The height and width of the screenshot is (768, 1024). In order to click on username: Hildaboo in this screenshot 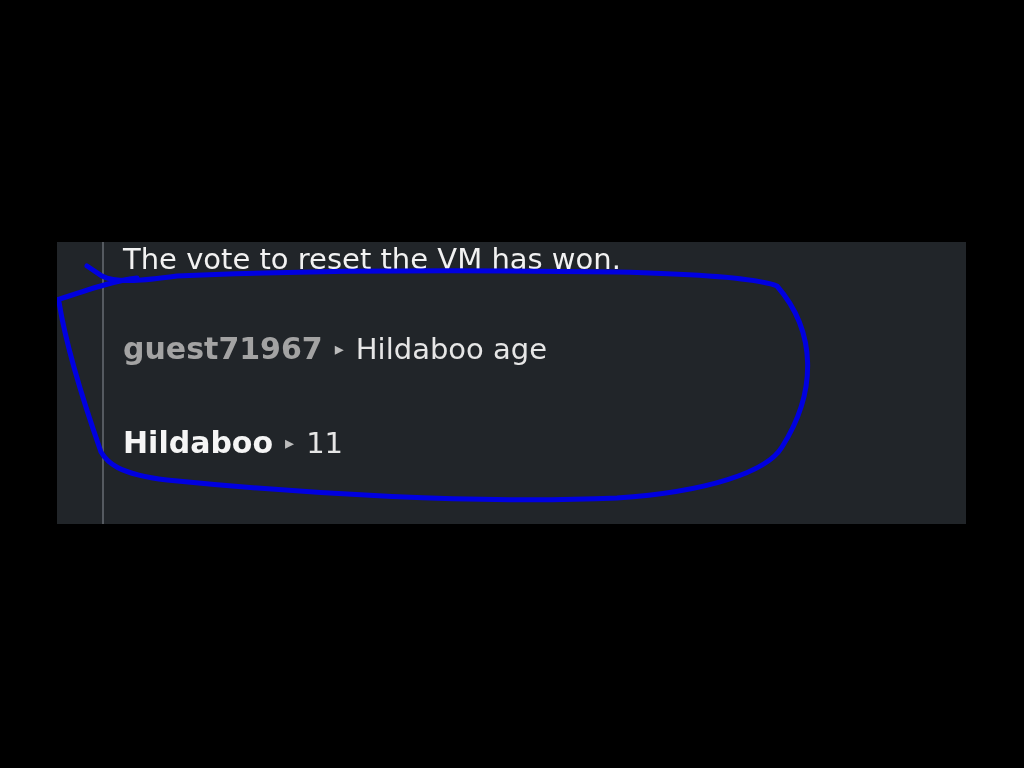, I will do `click(198, 443)`.